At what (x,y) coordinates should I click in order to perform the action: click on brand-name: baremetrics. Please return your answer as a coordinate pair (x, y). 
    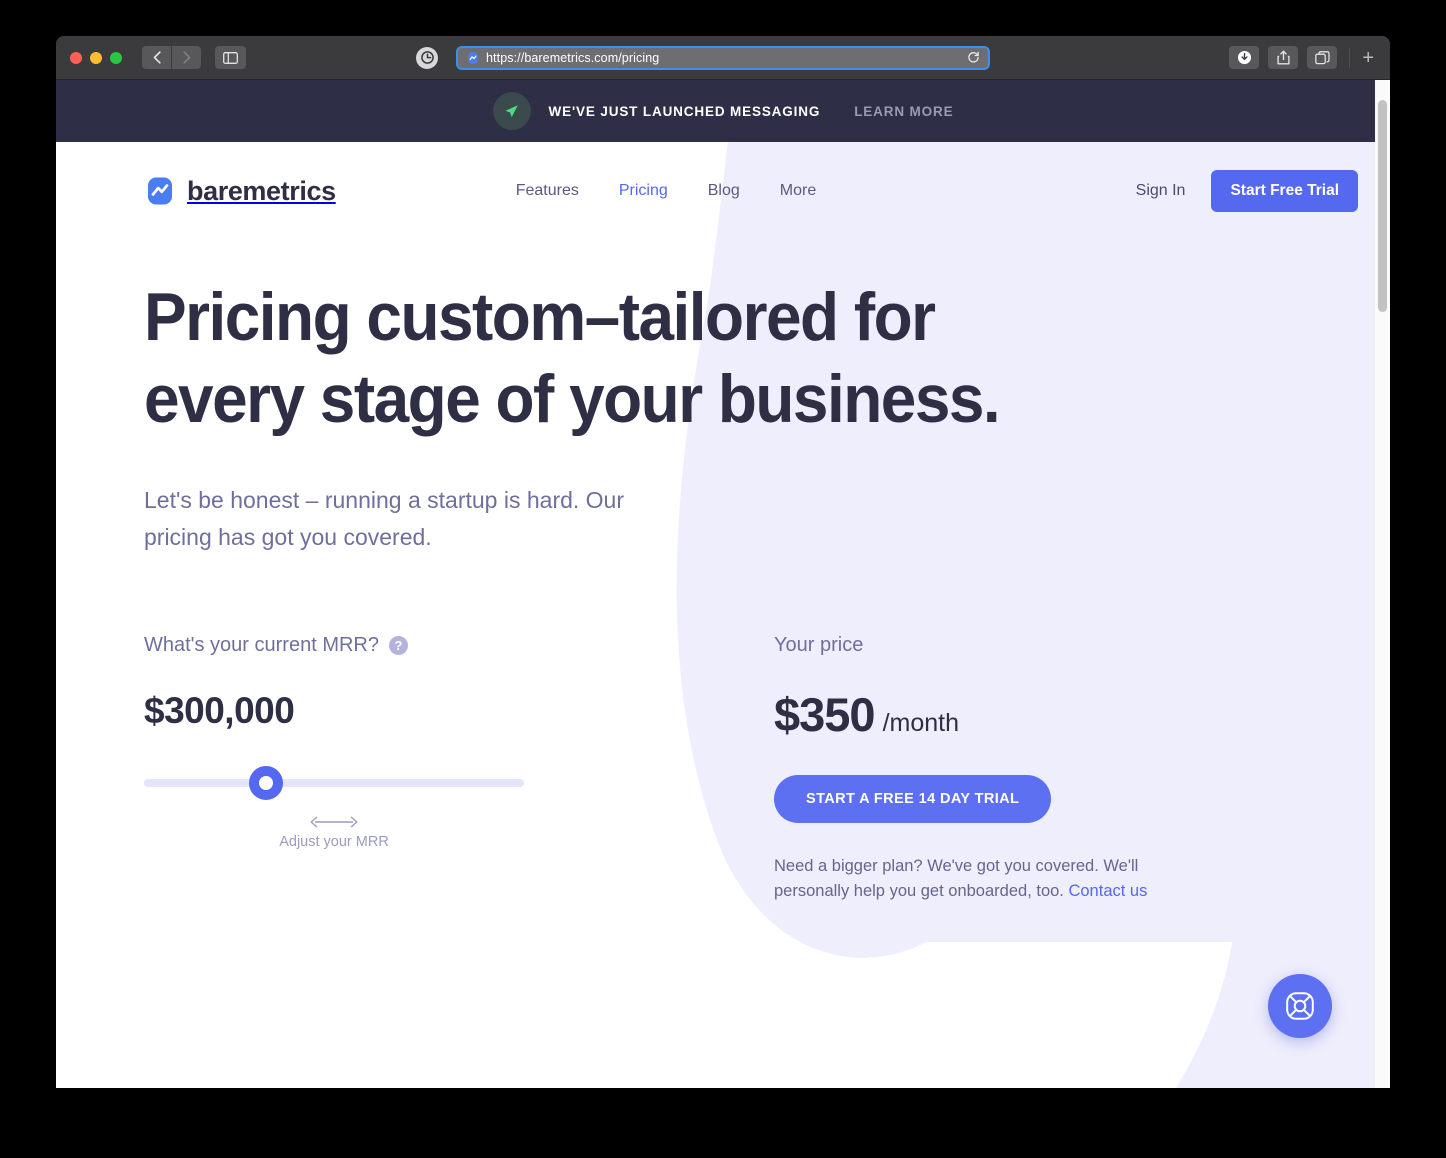
    Looking at the image, I should click on (261, 190).